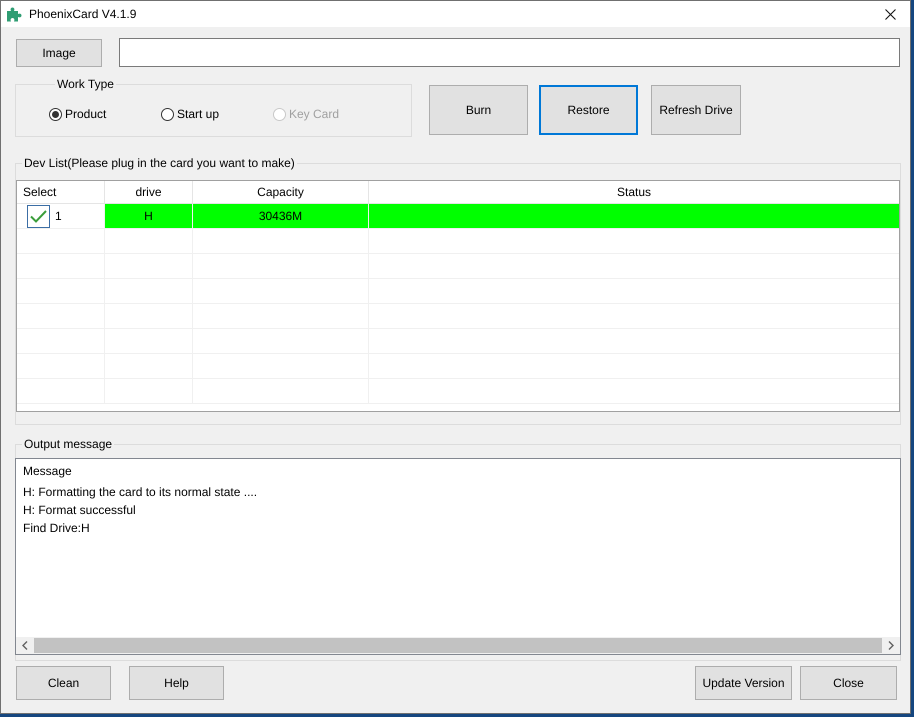  What do you see at coordinates (743, 683) in the screenshot?
I see `footer-button: Update Version` at bounding box center [743, 683].